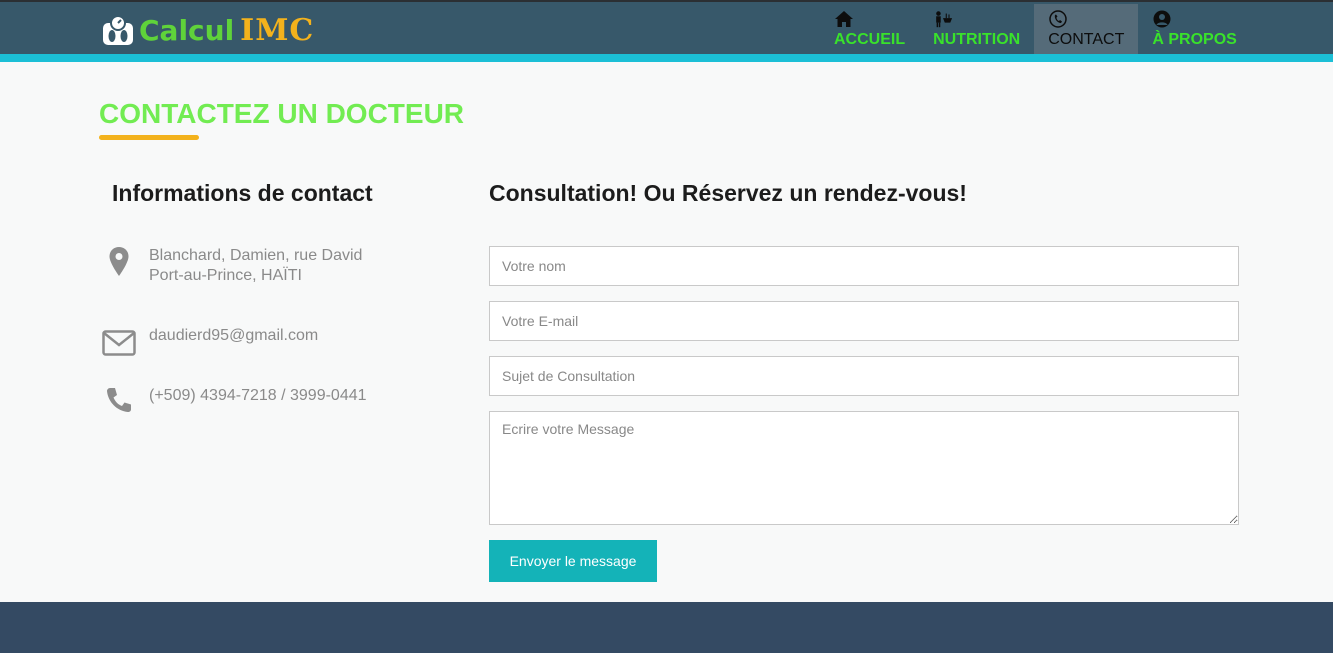 This screenshot has height=653, width=1333. Describe the element at coordinates (666, 58) in the screenshot. I see `header-stripe` at that location.